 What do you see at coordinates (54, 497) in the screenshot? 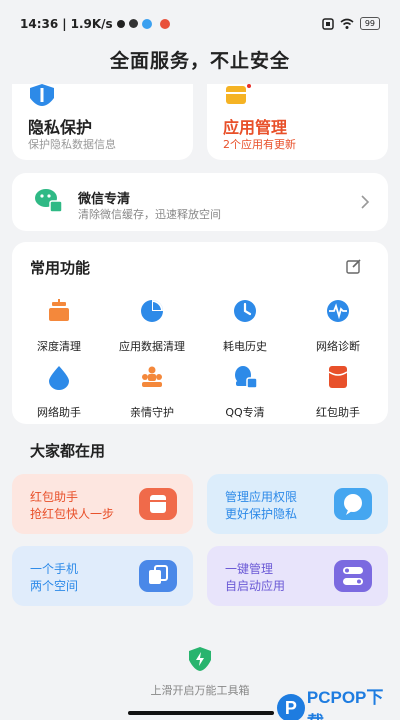
I see `promo-red-packet-line1: 红包助手` at bounding box center [54, 497].